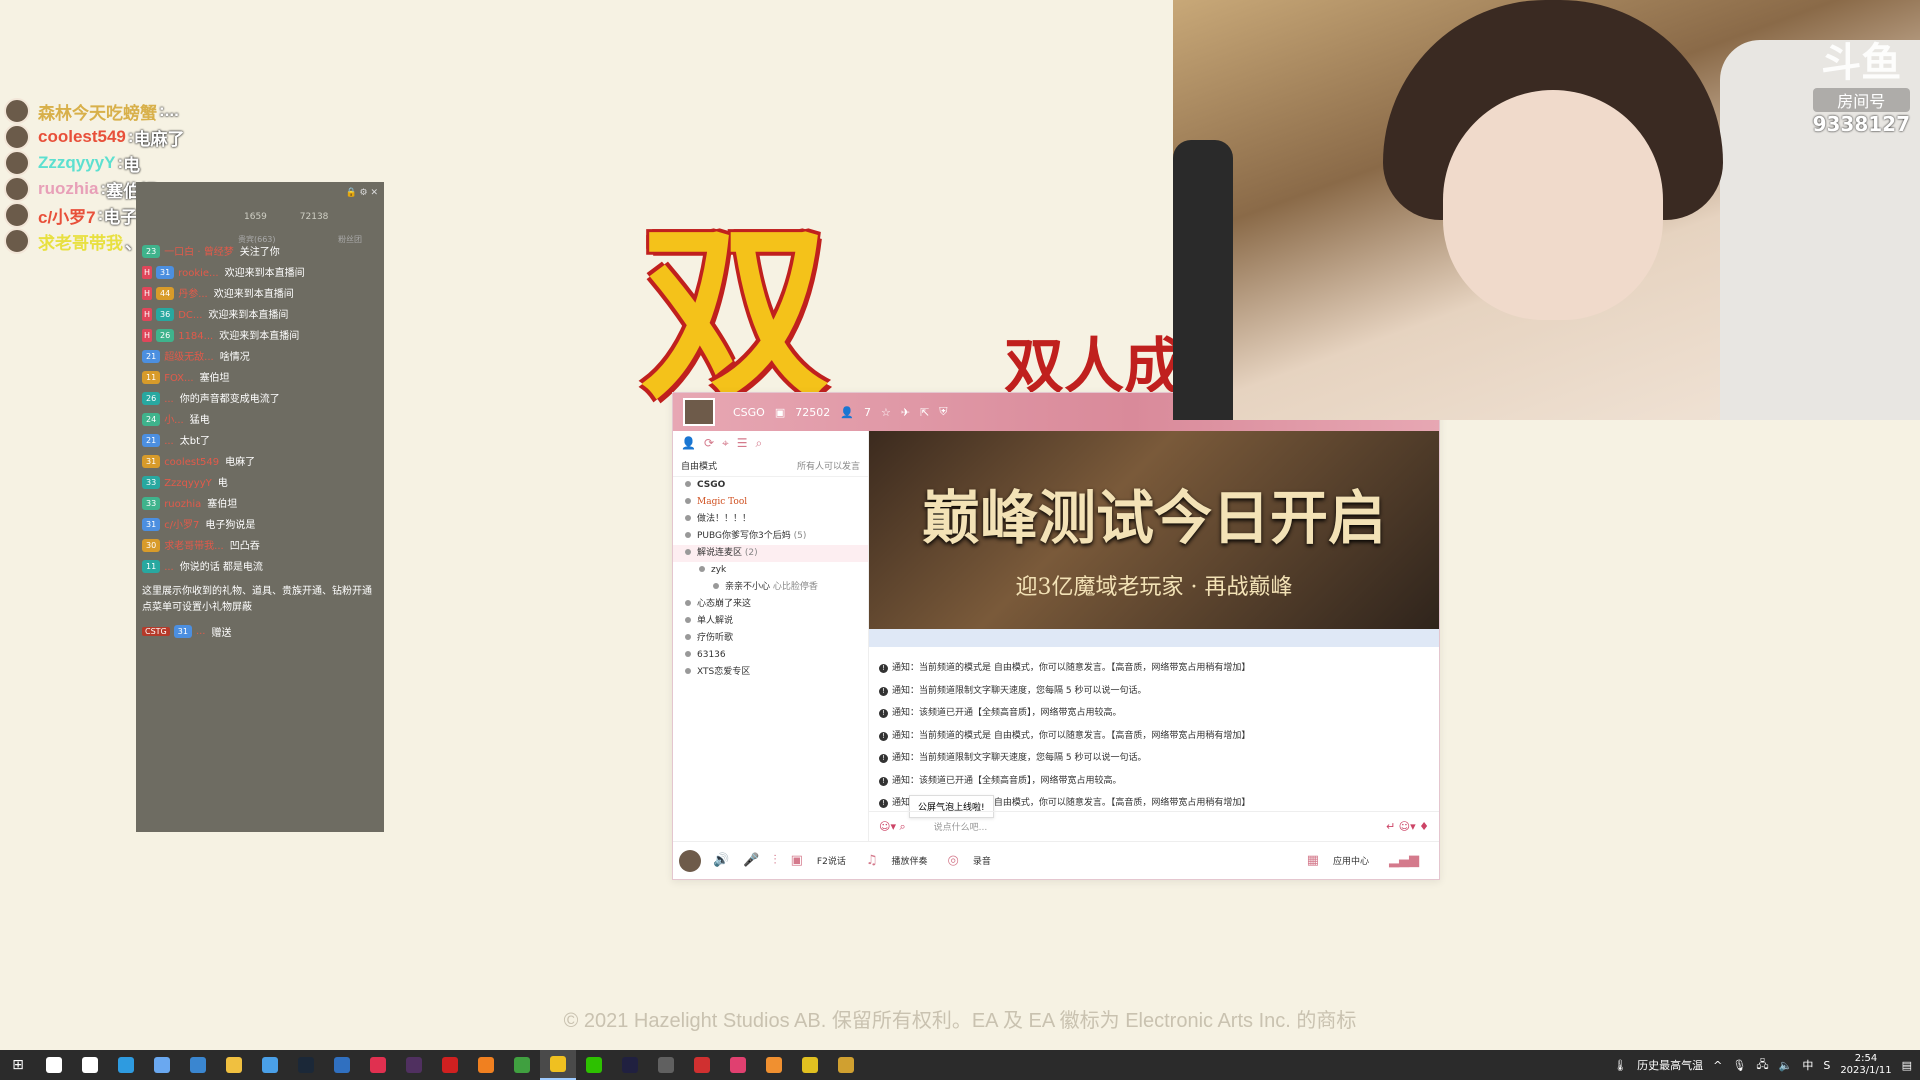 The width and height of the screenshot is (1920, 1080). I want to click on refresh-icon: ⟳, so click(709, 443).